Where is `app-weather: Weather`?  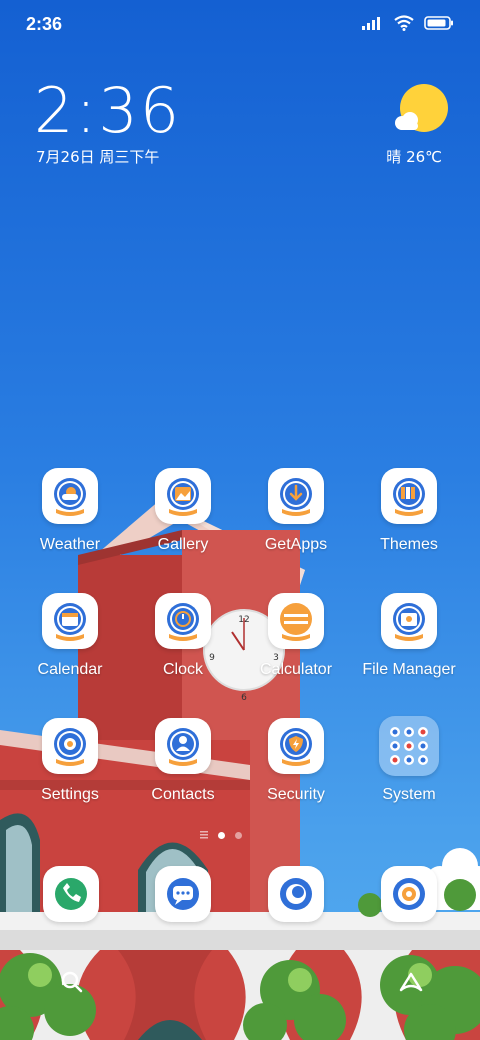 app-weather: Weather is located at coordinates (70, 523).